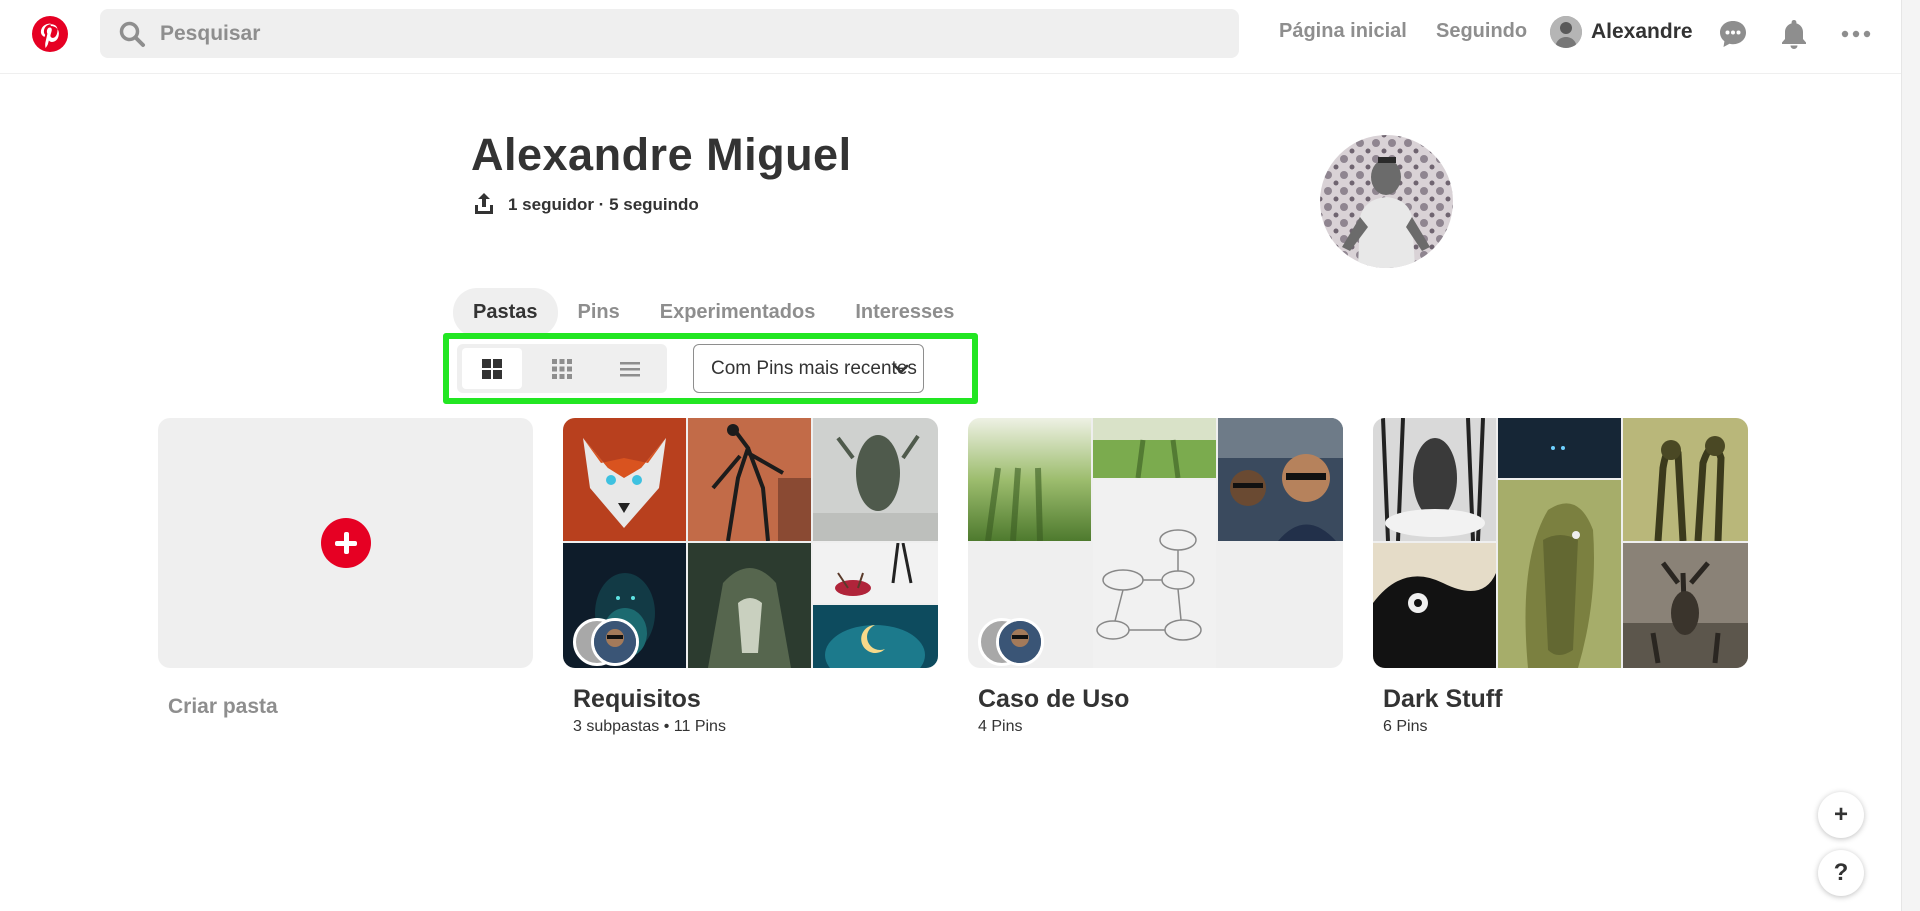 The width and height of the screenshot is (1920, 911). I want to click on sort-dropdown-value: Com Pins mais recentes, so click(814, 368).